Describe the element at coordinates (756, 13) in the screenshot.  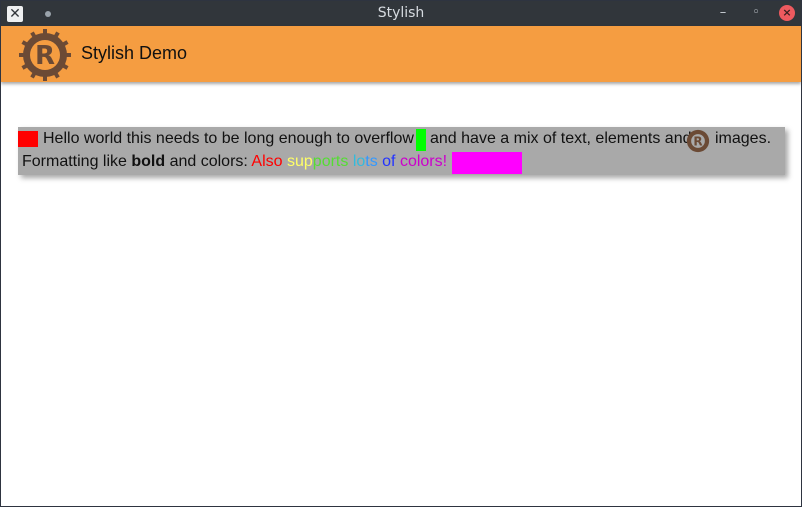
I see `restore-button: ◦` at that location.